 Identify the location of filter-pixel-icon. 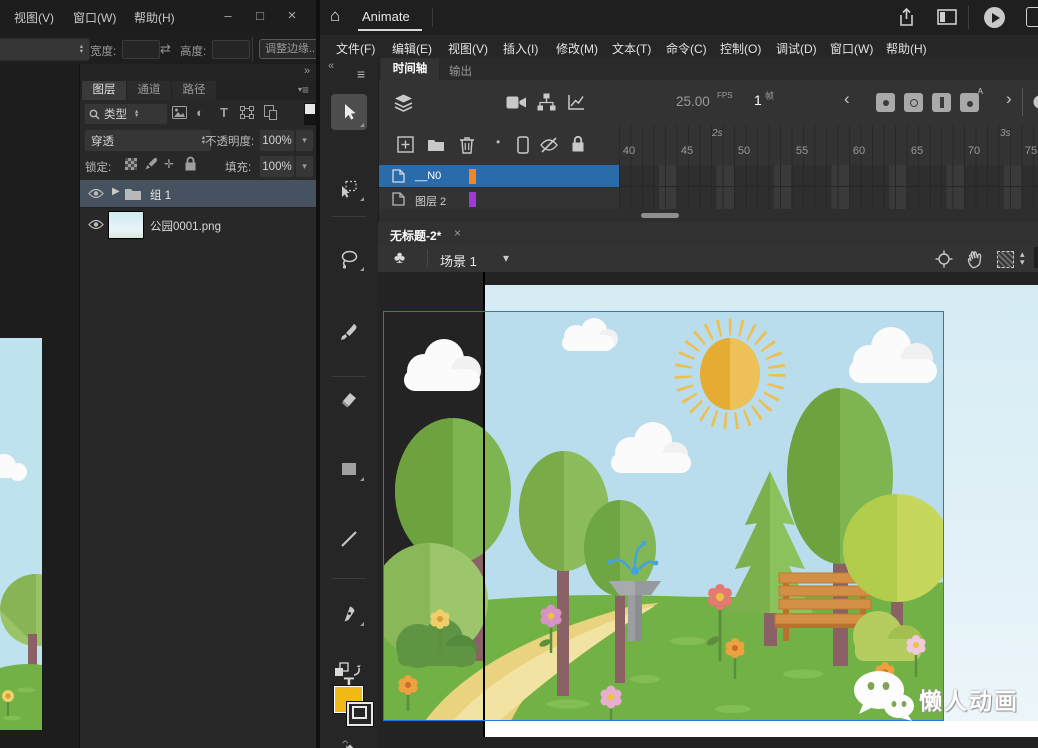
(179, 112).